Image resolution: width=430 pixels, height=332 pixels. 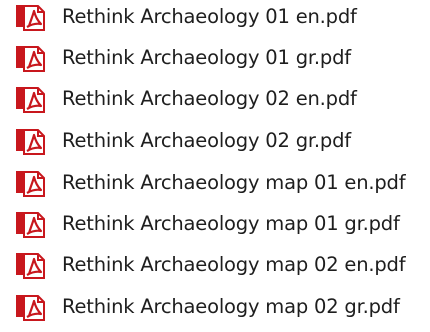 I want to click on file-name: Rethink Archaeology map 02 gr.pdf, so click(x=231, y=306).